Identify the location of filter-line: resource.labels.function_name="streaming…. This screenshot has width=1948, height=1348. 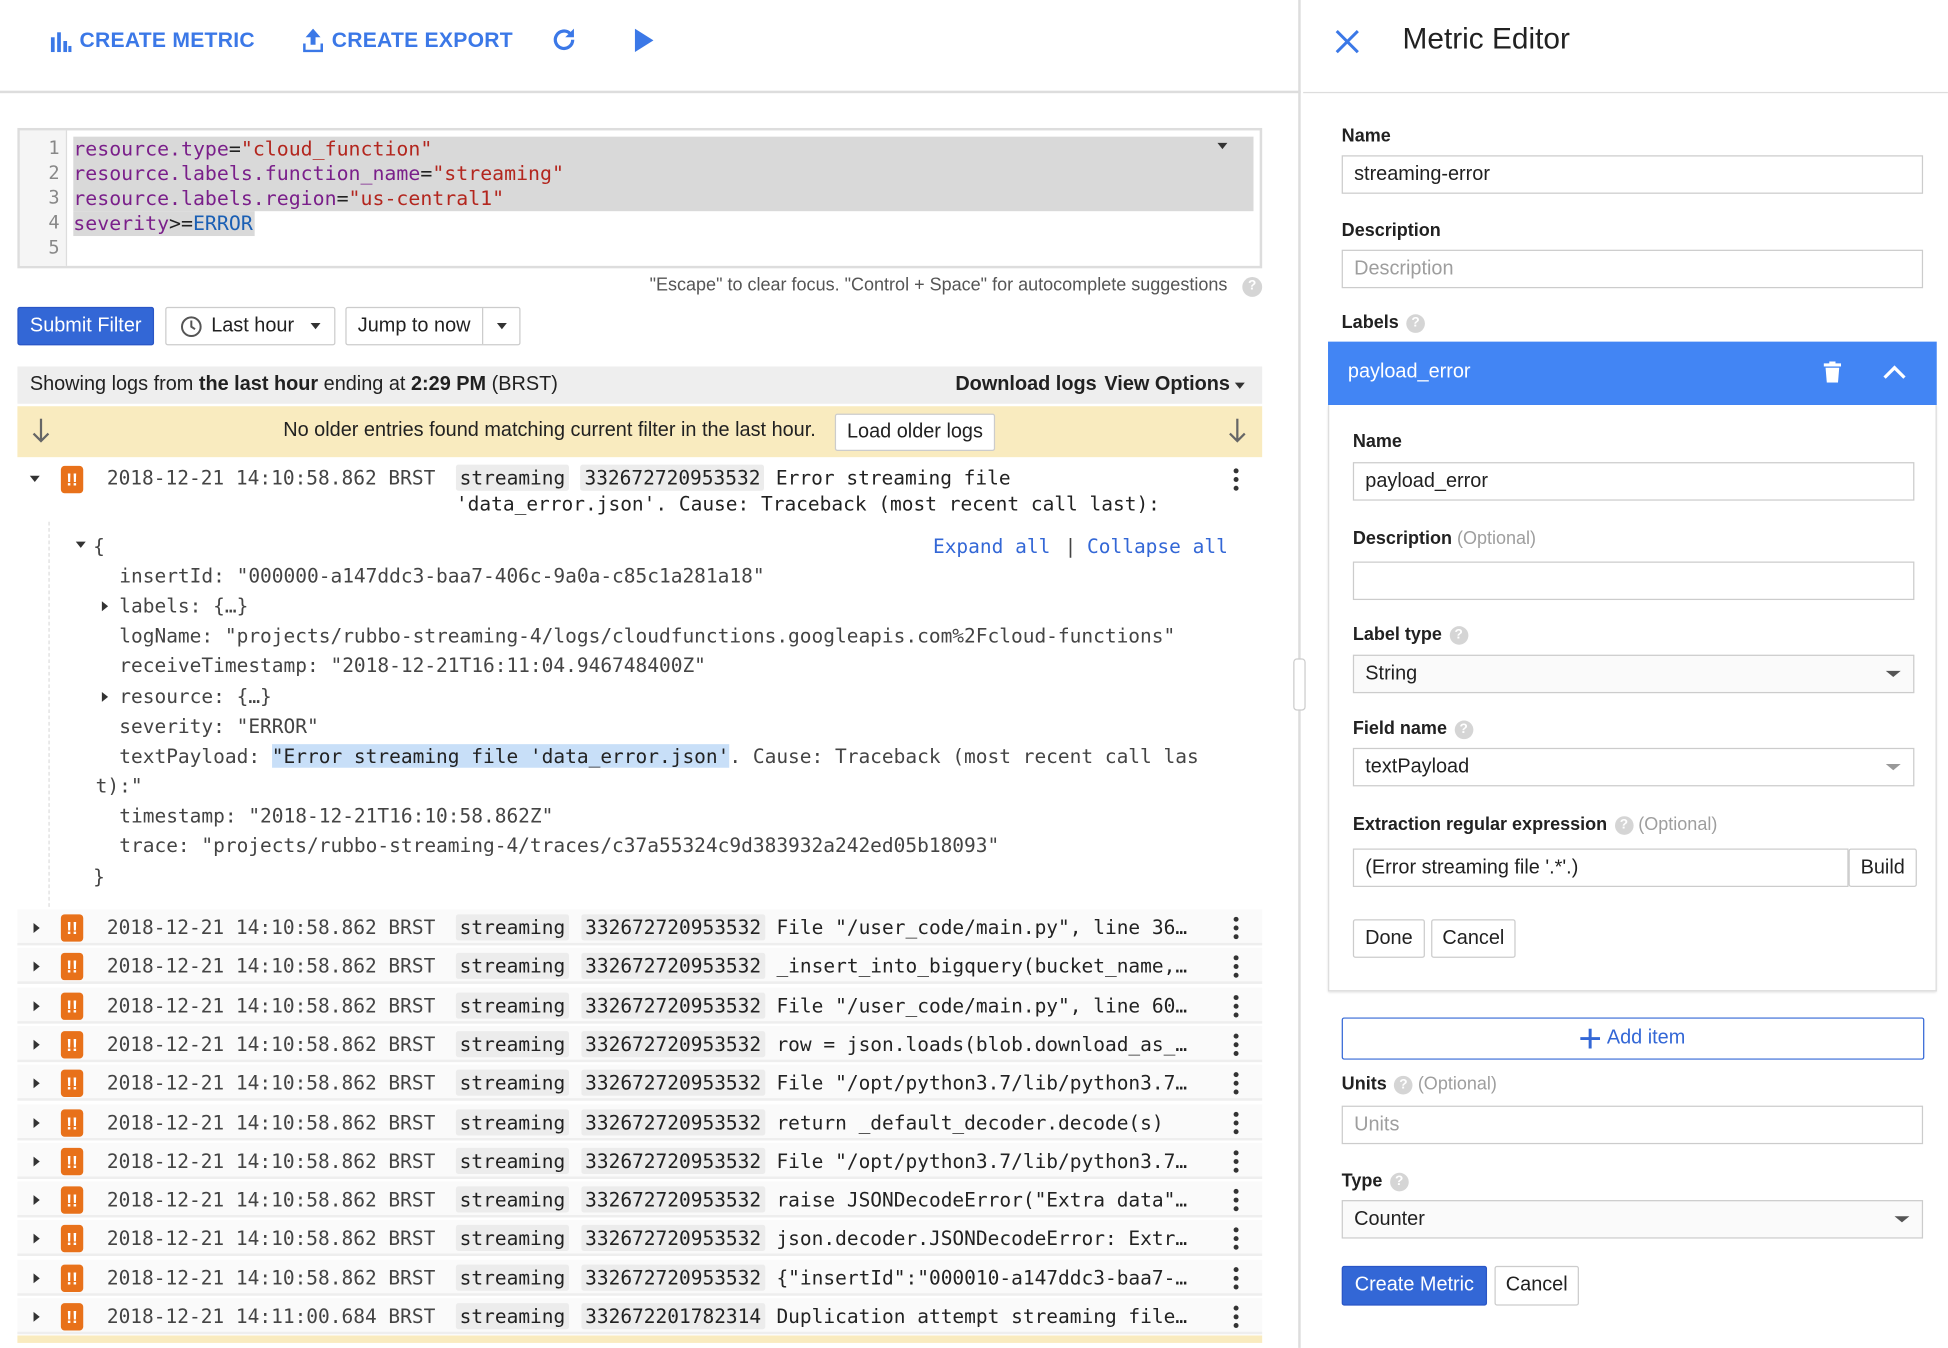
(318, 173).